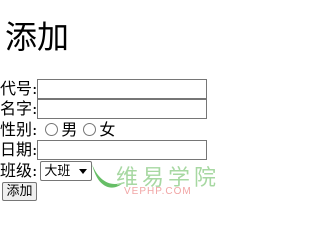 Image resolution: width=320 pixels, height=240 pixels. I want to click on gender-female-label: 女, so click(107, 129).